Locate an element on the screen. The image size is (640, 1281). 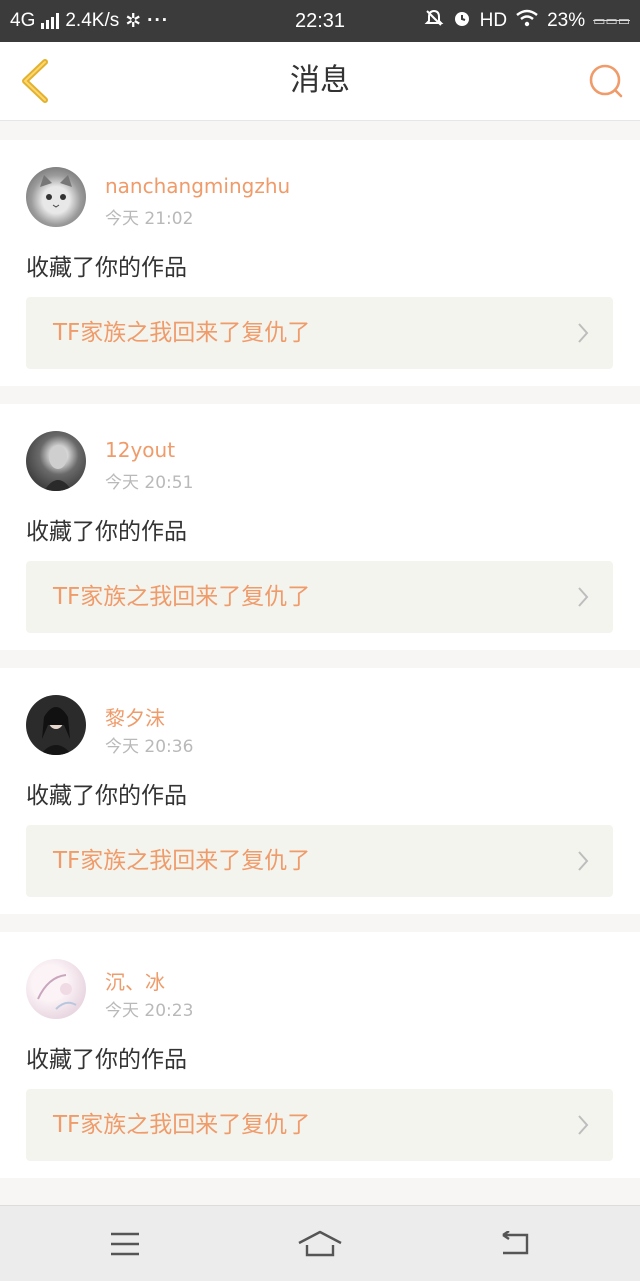
back-icon is located at coordinates (515, 1243).